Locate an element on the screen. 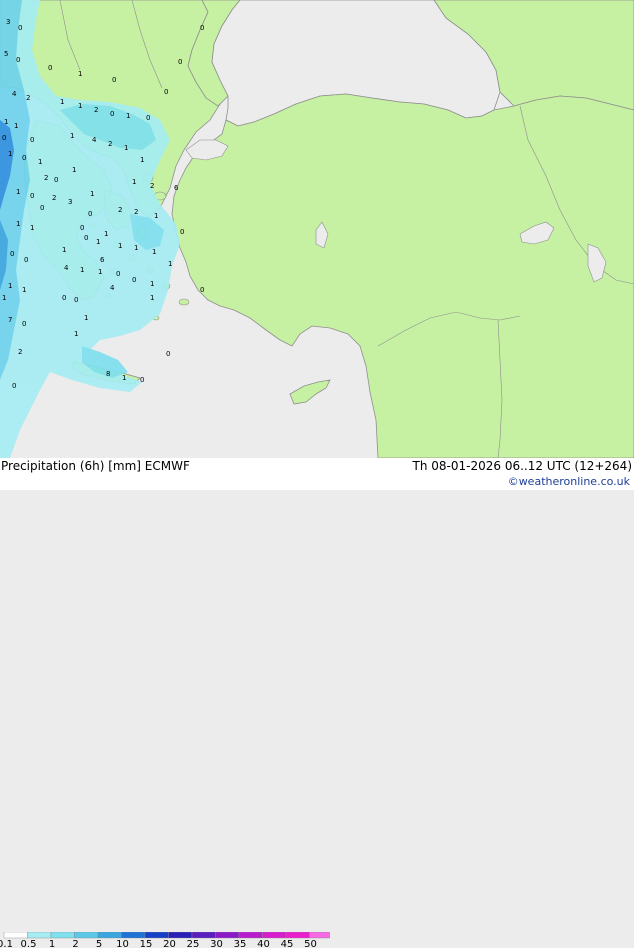 The image size is (634, 948). legend-label: 35 is located at coordinates (240, 943).